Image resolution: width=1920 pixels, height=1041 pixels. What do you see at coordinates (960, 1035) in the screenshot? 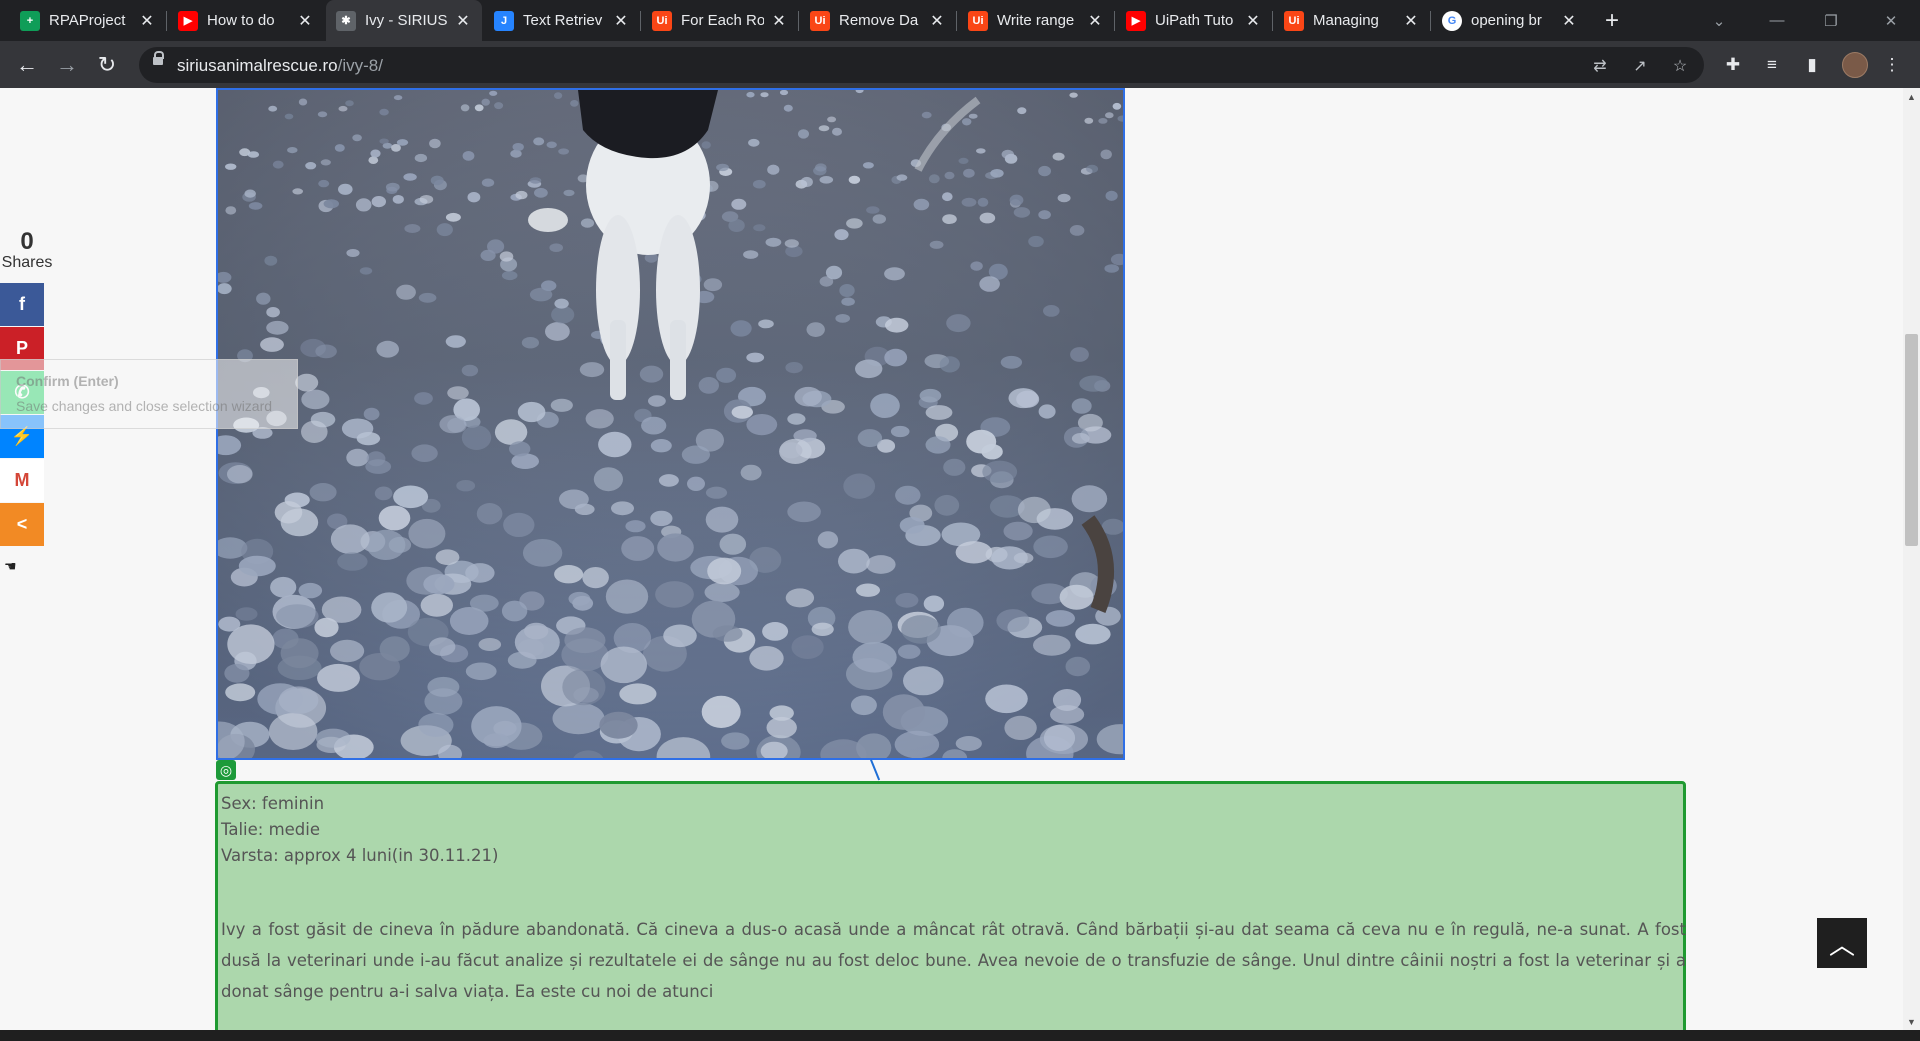
I see `taskbar` at bounding box center [960, 1035].